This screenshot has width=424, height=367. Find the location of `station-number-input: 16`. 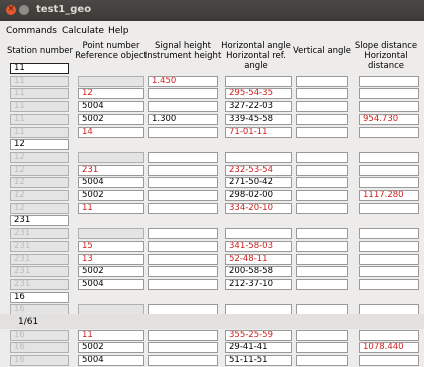

station-number-input: 16 is located at coordinates (39, 297).